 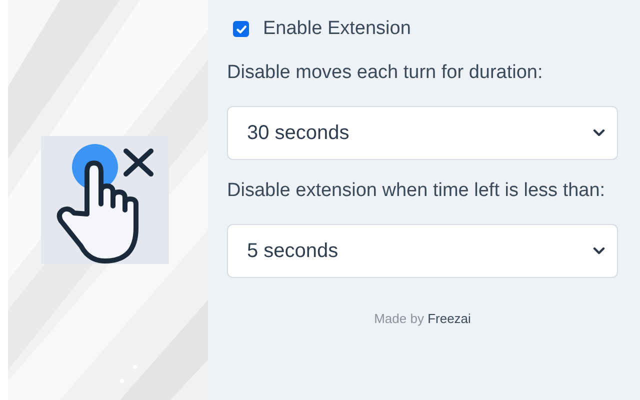 I want to click on hand-tap-icon, so click(x=105, y=200).